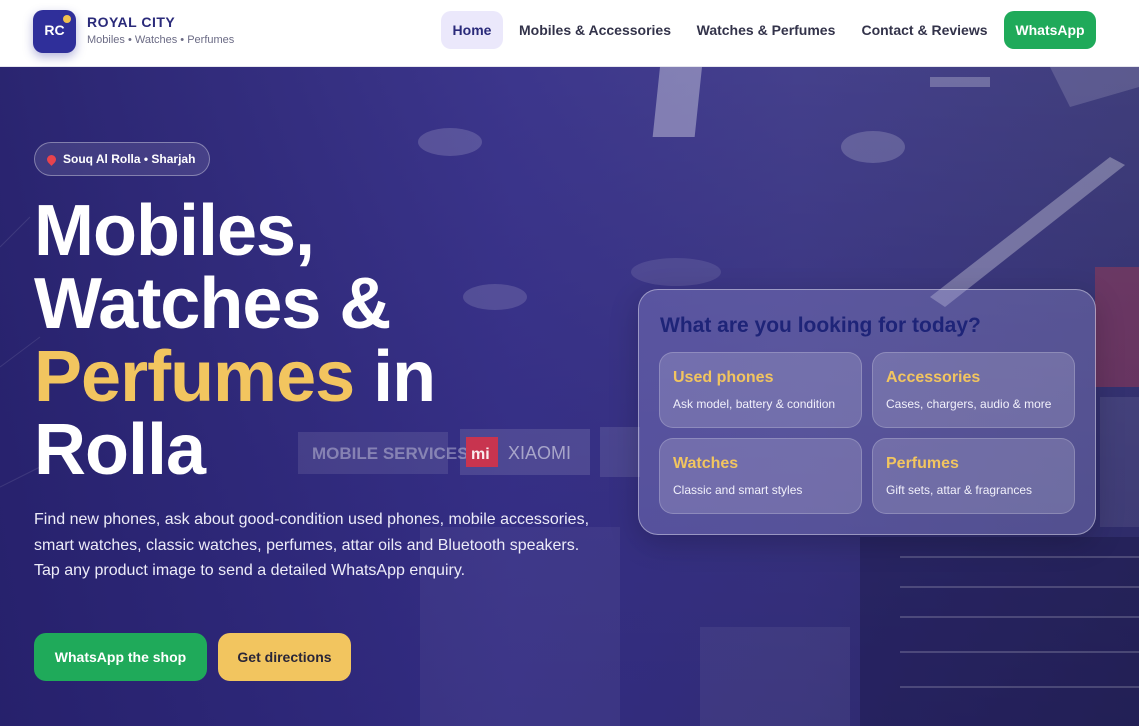  Describe the element at coordinates (723, 377) in the screenshot. I see `tile-title: Used phones` at that location.